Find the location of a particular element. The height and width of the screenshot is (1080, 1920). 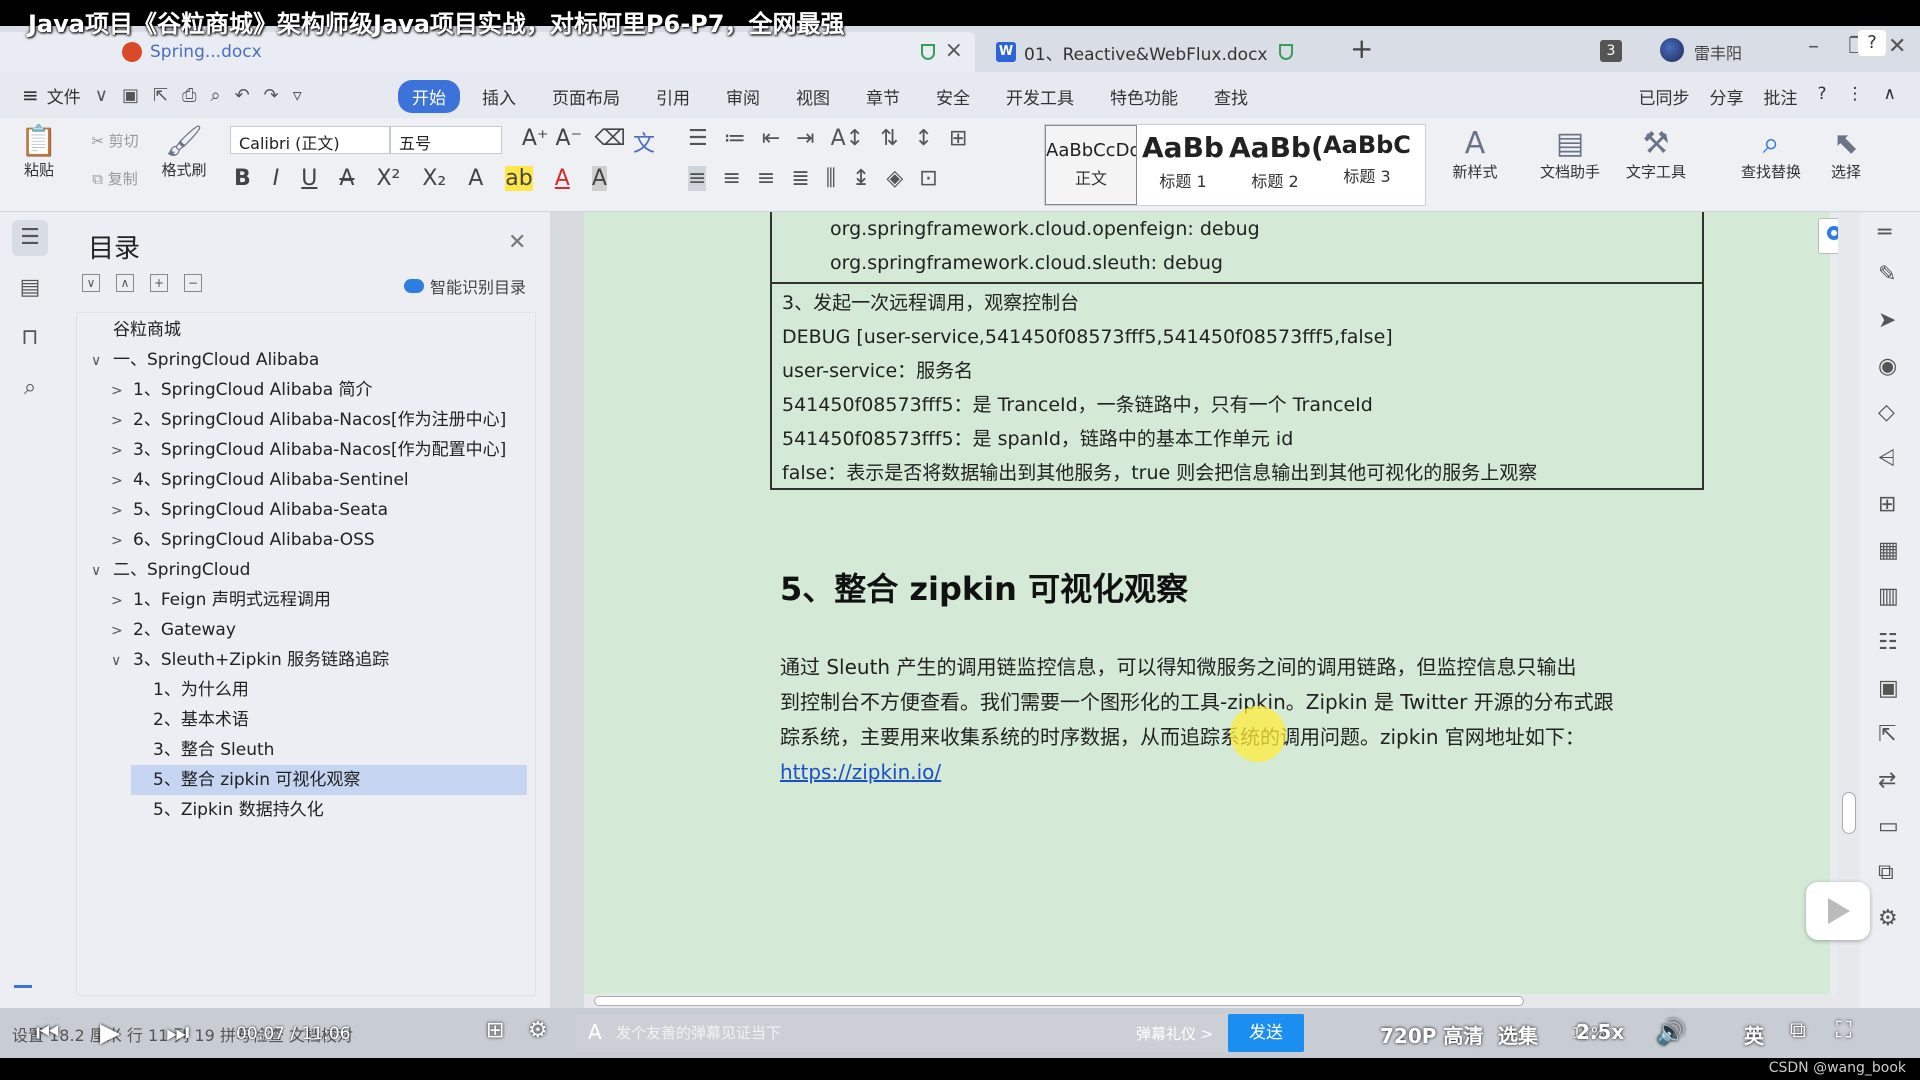

preview-icon: ⌕ is located at coordinates (215, 95).